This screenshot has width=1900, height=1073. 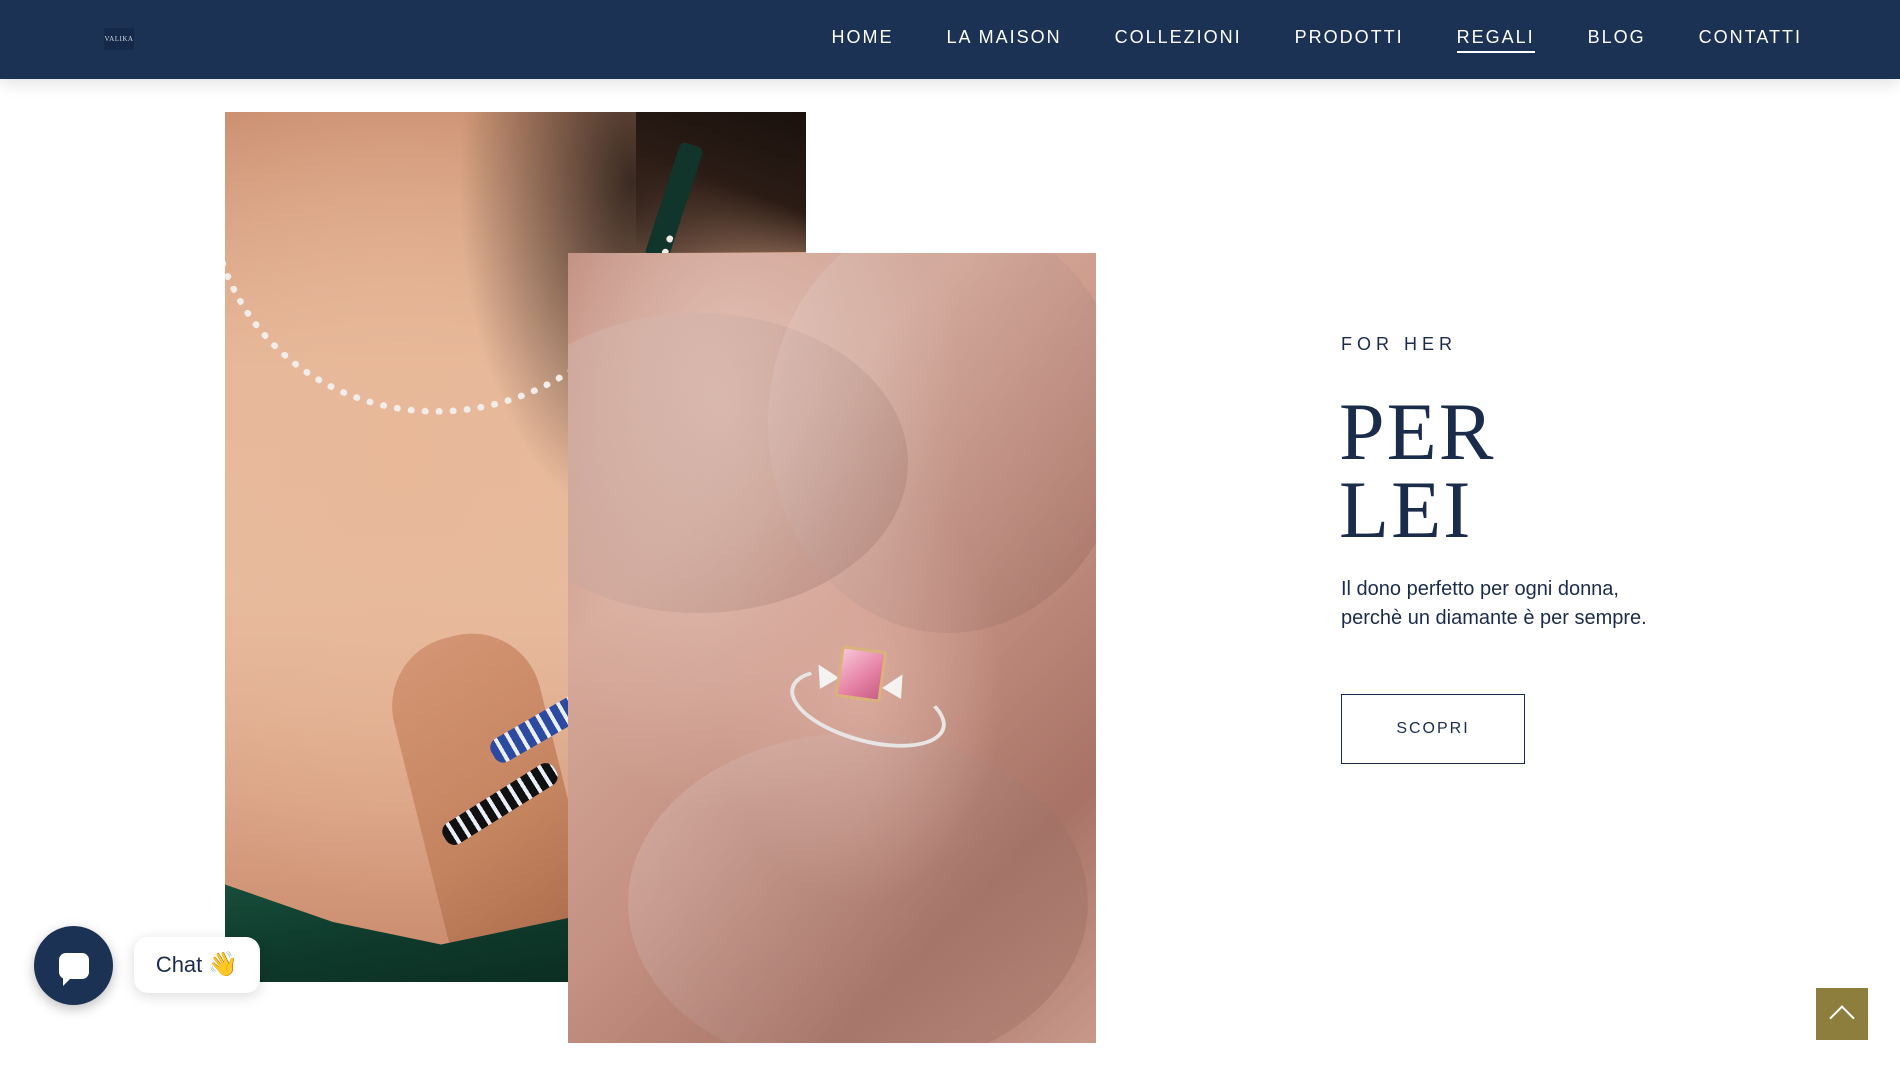 I want to click on section-headline: PER LEI, so click(x=1417, y=470).